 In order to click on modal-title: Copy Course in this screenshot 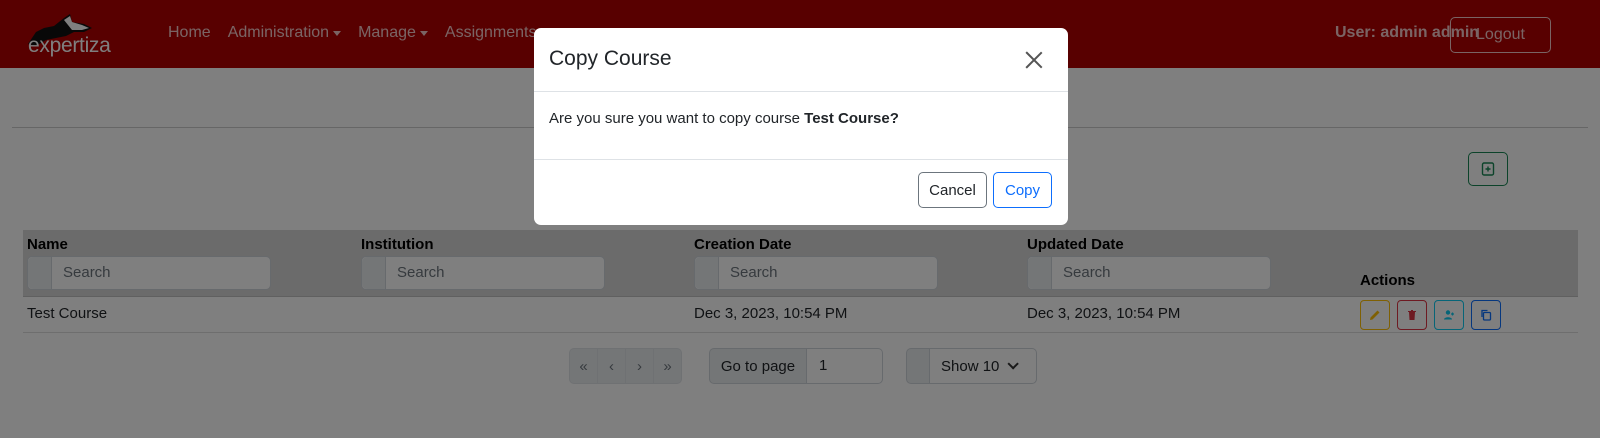, I will do `click(610, 58)`.